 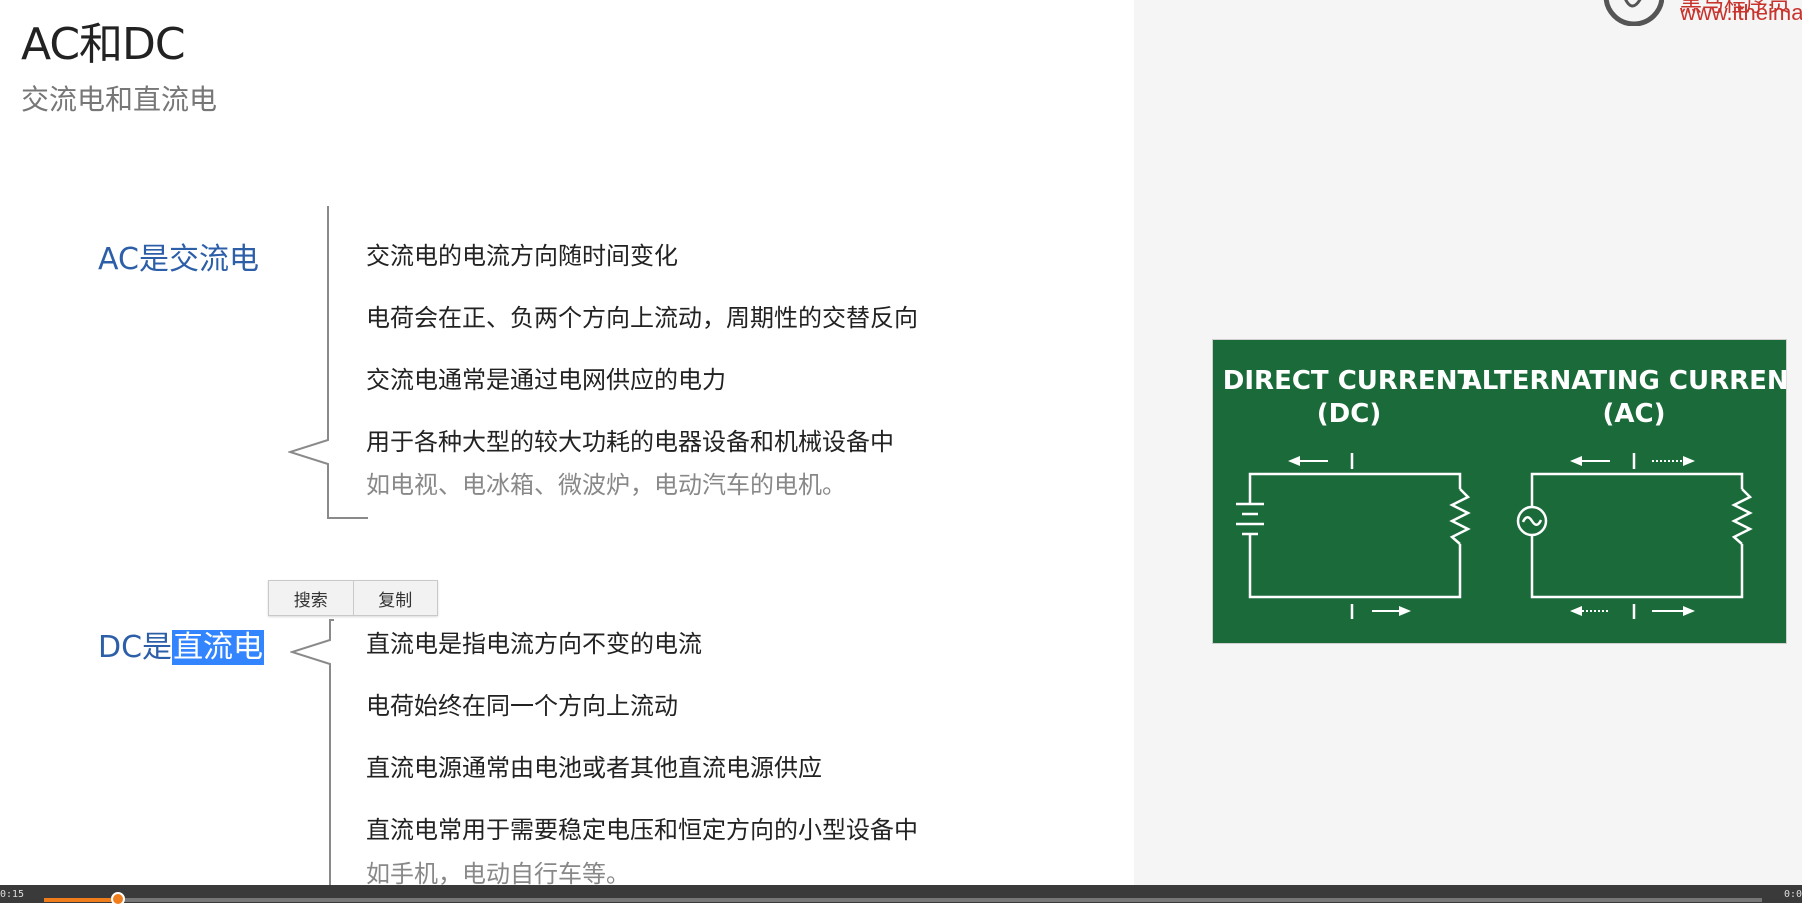 I want to click on ac-term: AC是交流电, so click(x=178, y=256).